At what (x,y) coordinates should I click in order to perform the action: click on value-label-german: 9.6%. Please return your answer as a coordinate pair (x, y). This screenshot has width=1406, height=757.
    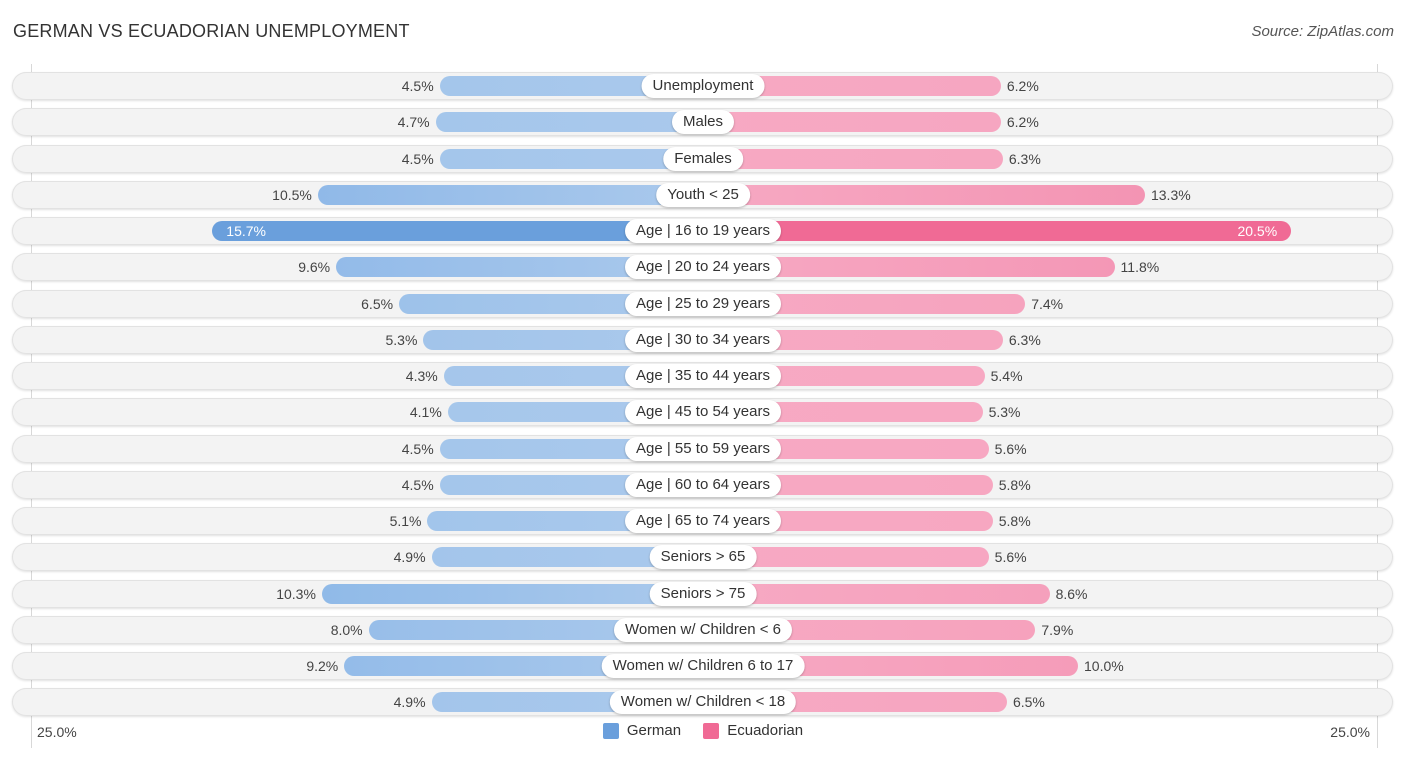
    Looking at the image, I should click on (314, 267).